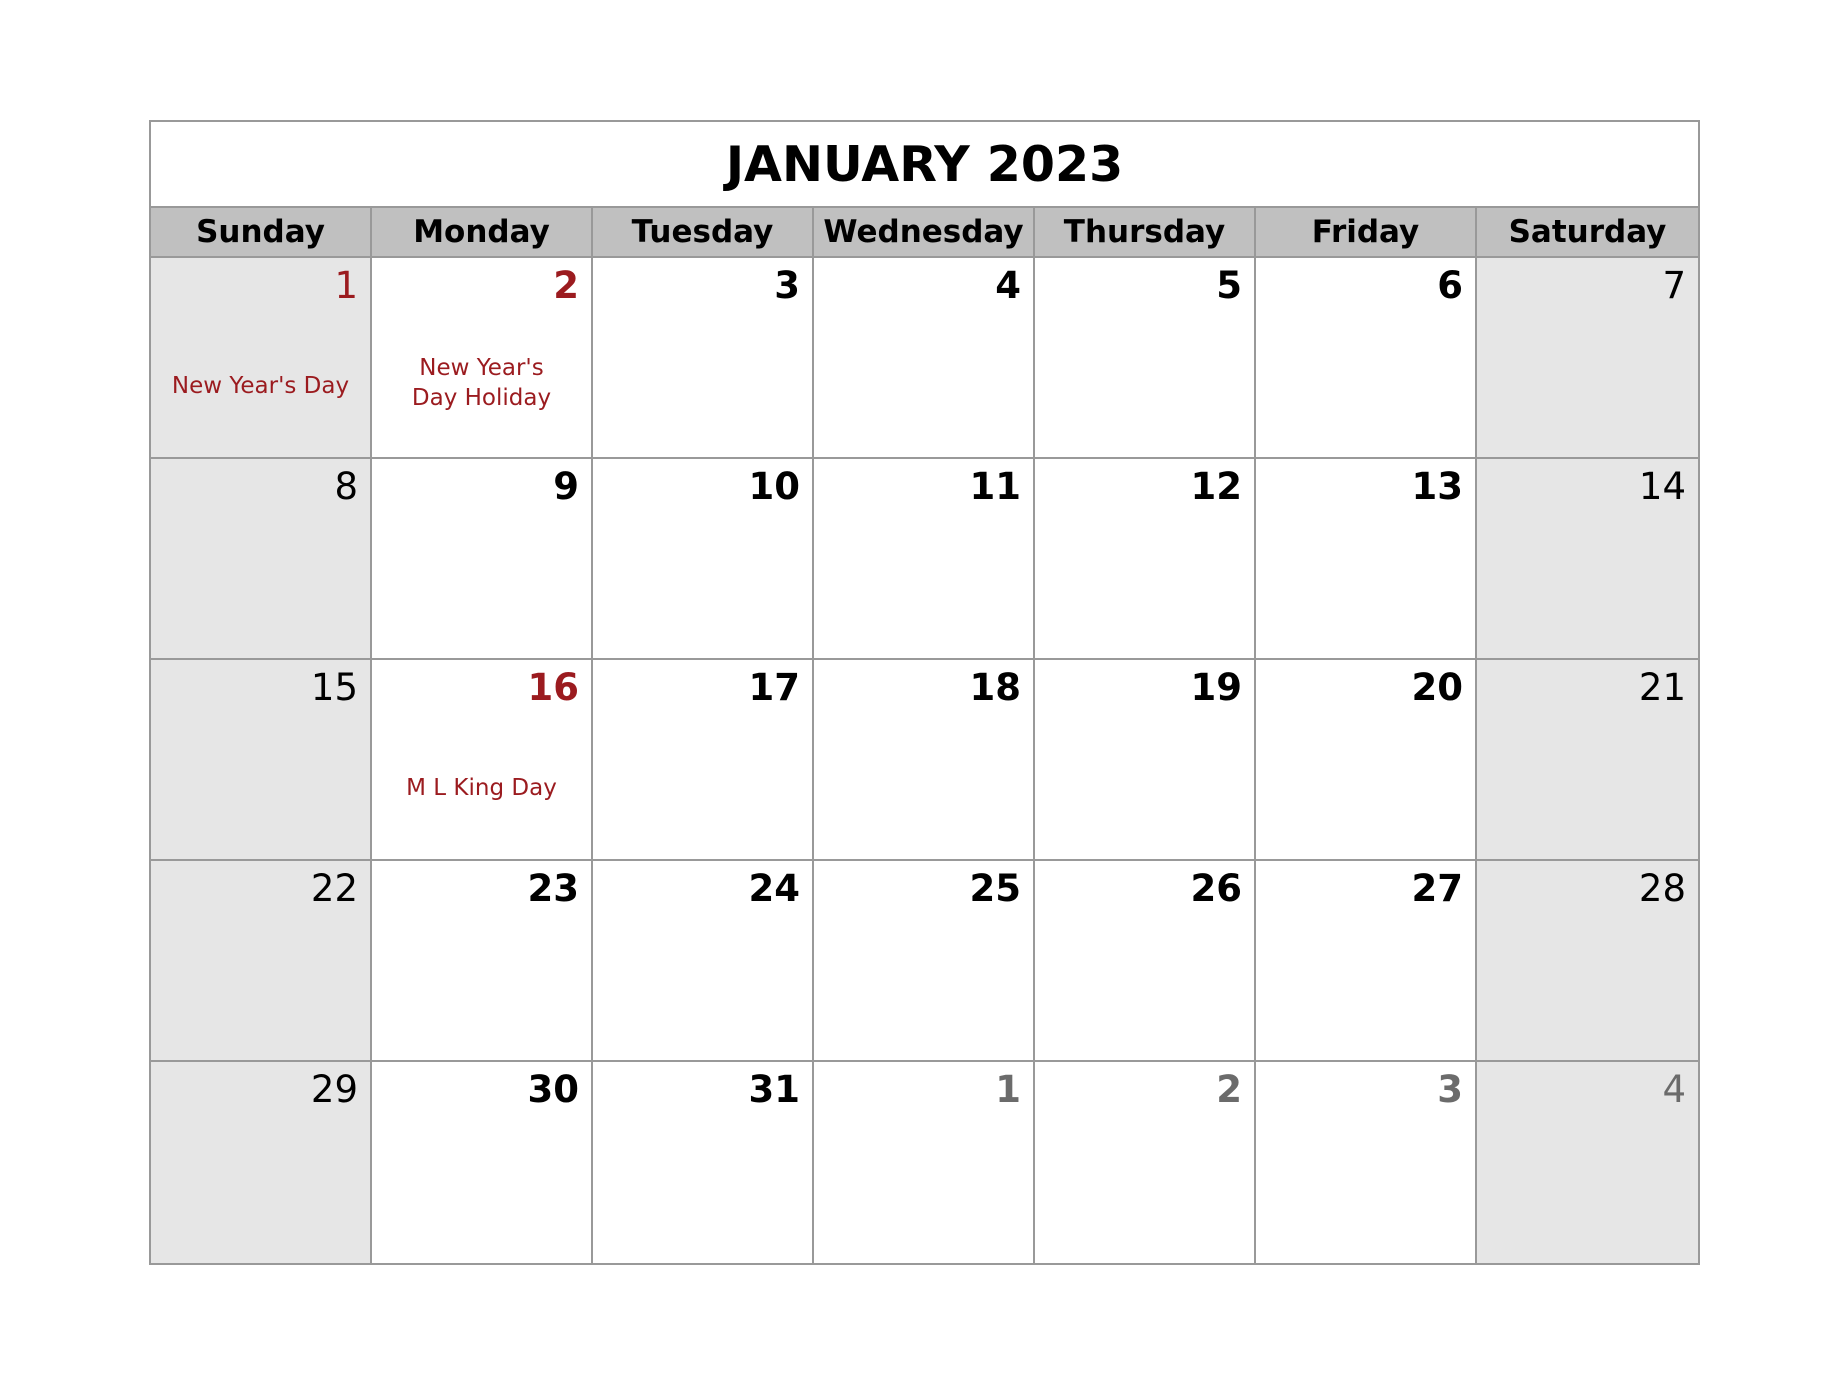  I want to click on day-cell: 31, so click(703, 1162).